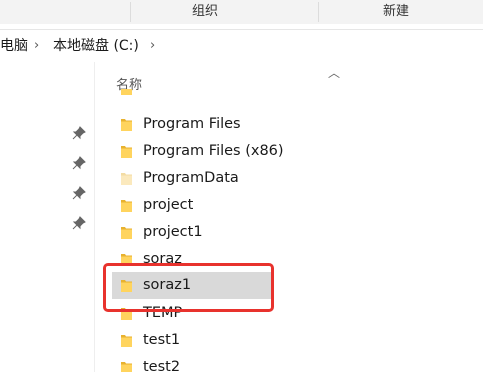 The height and width of the screenshot is (372, 483). I want to click on list-item: Program Files, so click(192, 124).